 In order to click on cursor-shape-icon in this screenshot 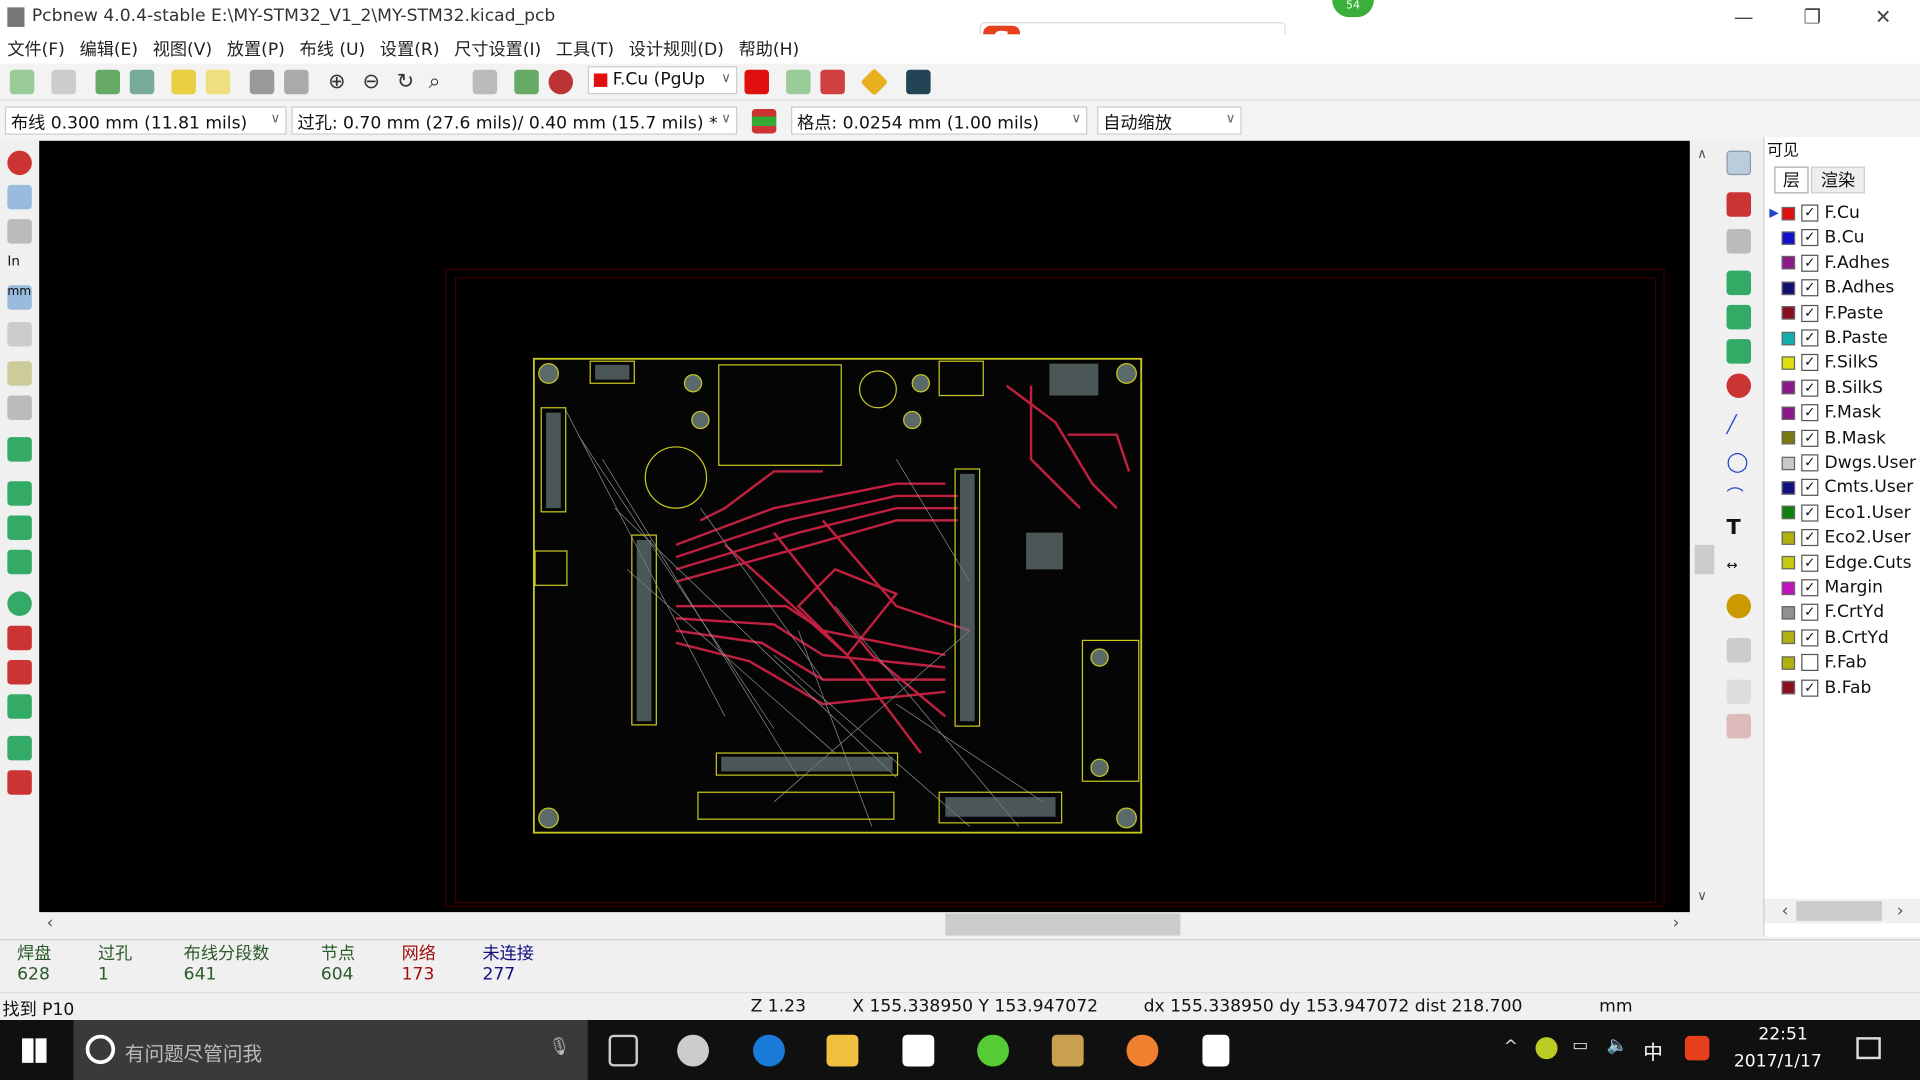, I will do `click(19, 334)`.